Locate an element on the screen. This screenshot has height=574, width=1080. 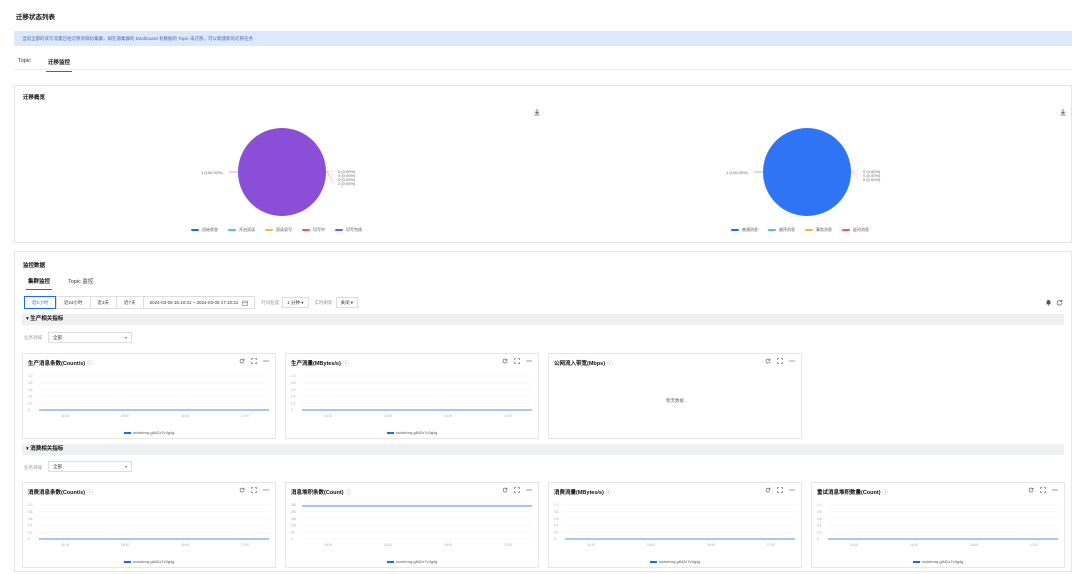
section-consumption: ▾ 消费相关指标 is located at coordinates (543, 449).